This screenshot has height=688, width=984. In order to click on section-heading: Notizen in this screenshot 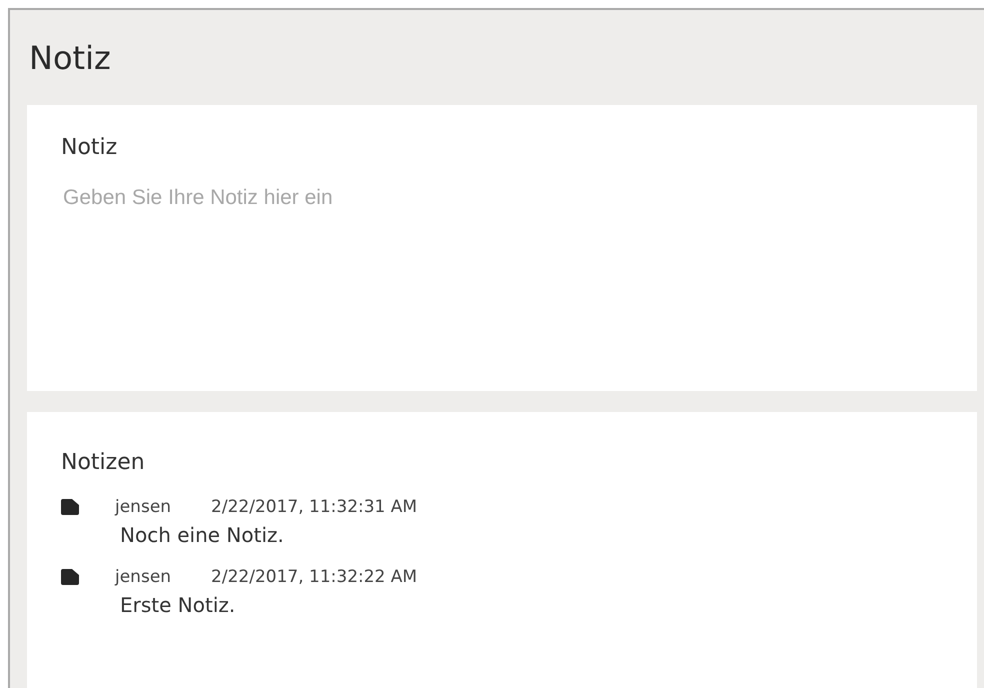, I will do `click(103, 462)`.